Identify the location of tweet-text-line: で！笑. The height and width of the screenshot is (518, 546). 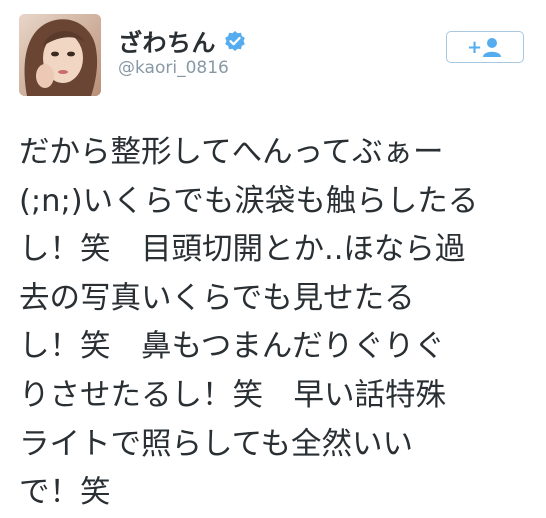
(65, 493).